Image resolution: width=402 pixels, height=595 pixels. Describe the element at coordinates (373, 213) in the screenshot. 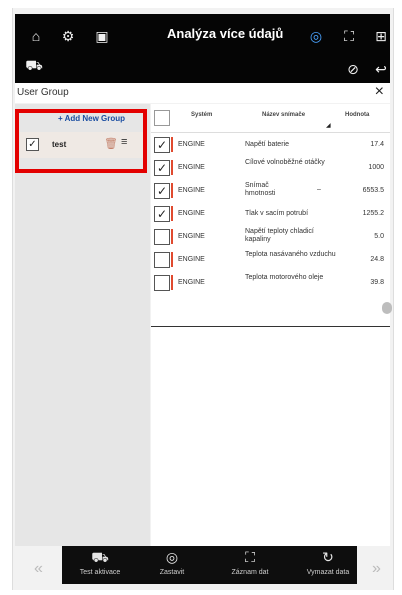

I see `row-value: 1255.2` at that location.